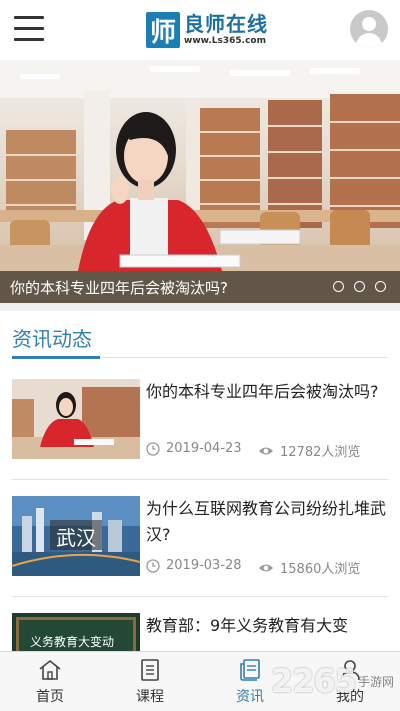 This screenshot has width=400, height=711. What do you see at coordinates (250, 670) in the screenshot?
I see `news-icon` at bounding box center [250, 670].